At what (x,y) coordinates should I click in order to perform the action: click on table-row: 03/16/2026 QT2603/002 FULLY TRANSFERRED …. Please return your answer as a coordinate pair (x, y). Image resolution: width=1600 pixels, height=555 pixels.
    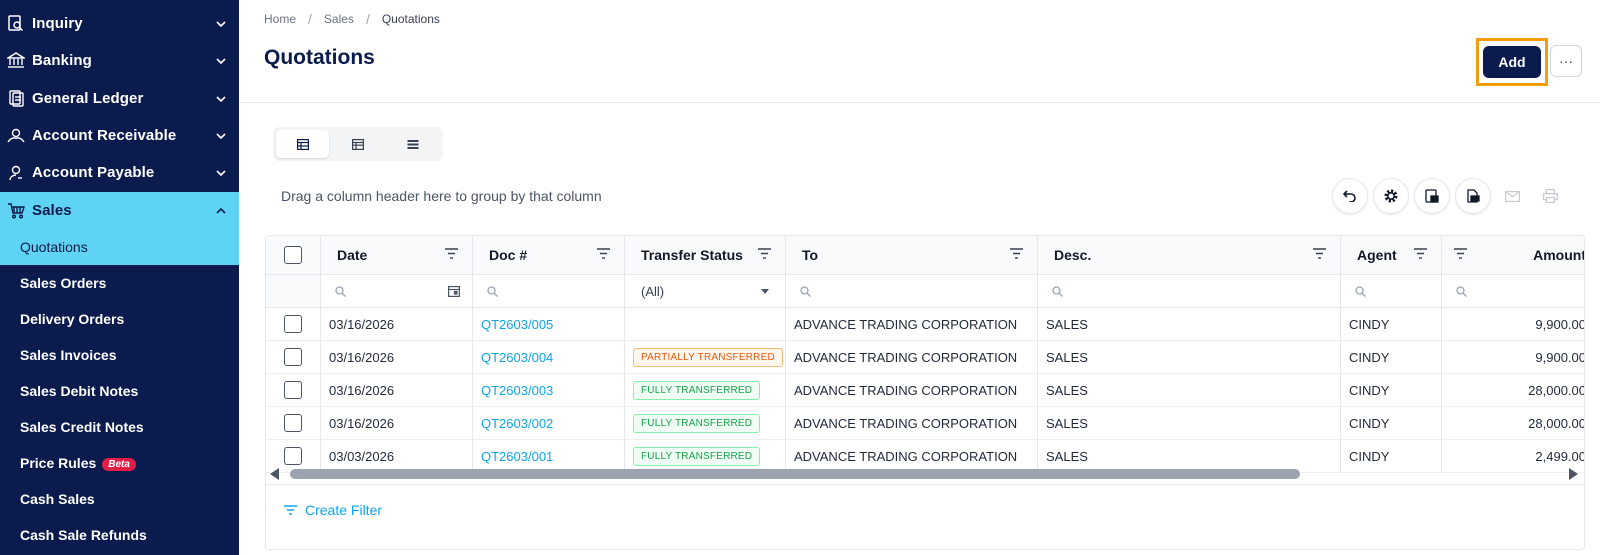
    Looking at the image, I should click on (925, 423).